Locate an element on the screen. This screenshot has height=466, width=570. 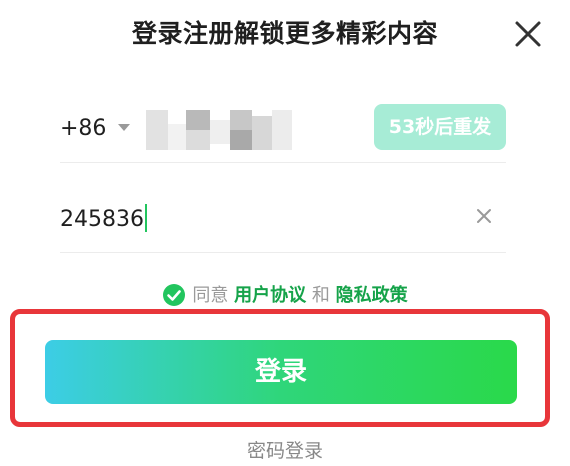
resend-code-button: 53秒后重发 is located at coordinates (440, 127).